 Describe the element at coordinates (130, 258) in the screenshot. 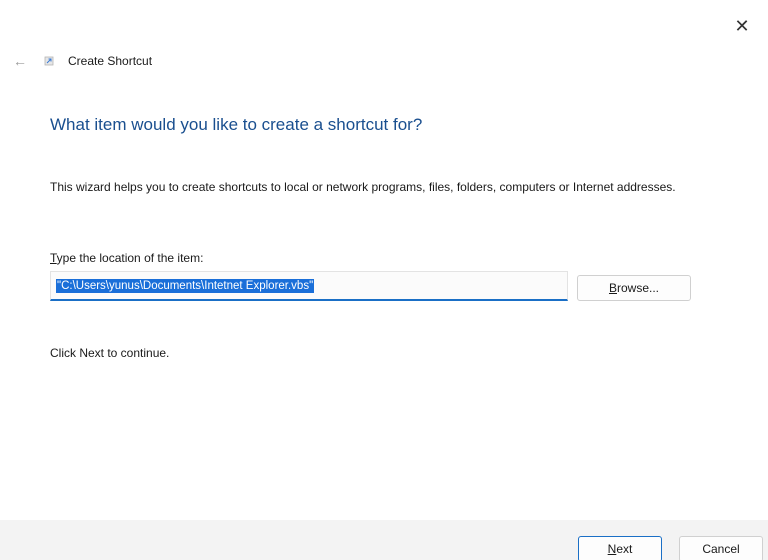

I see `location-label-text: ype the location of the item:` at that location.